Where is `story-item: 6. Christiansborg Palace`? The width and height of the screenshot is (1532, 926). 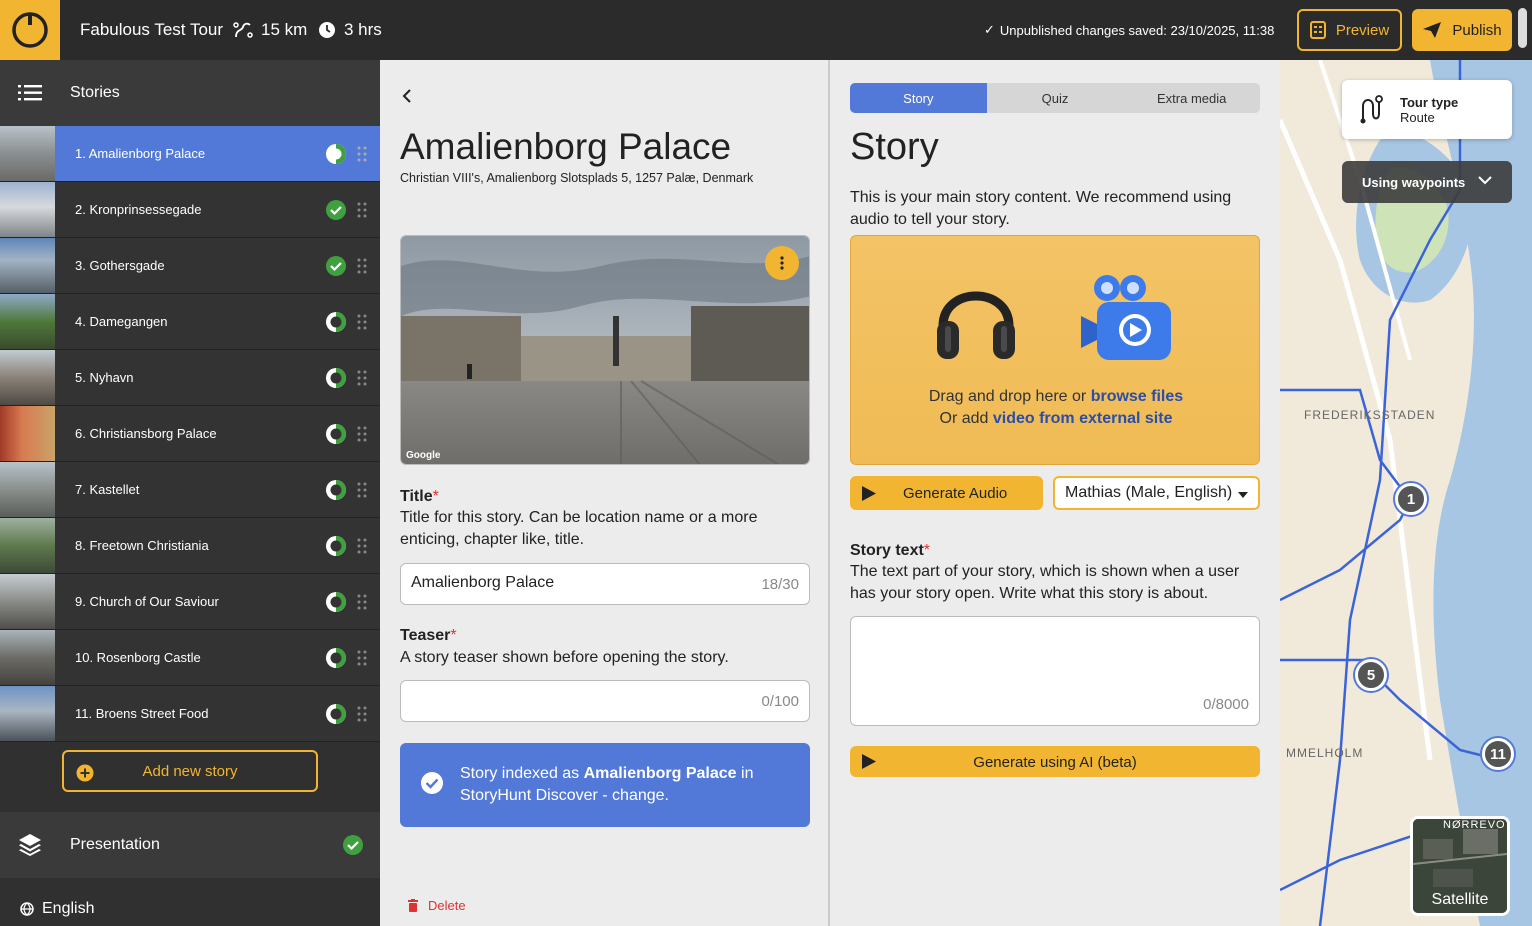 story-item: 6. Christiansborg Palace is located at coordinates (190, 434).